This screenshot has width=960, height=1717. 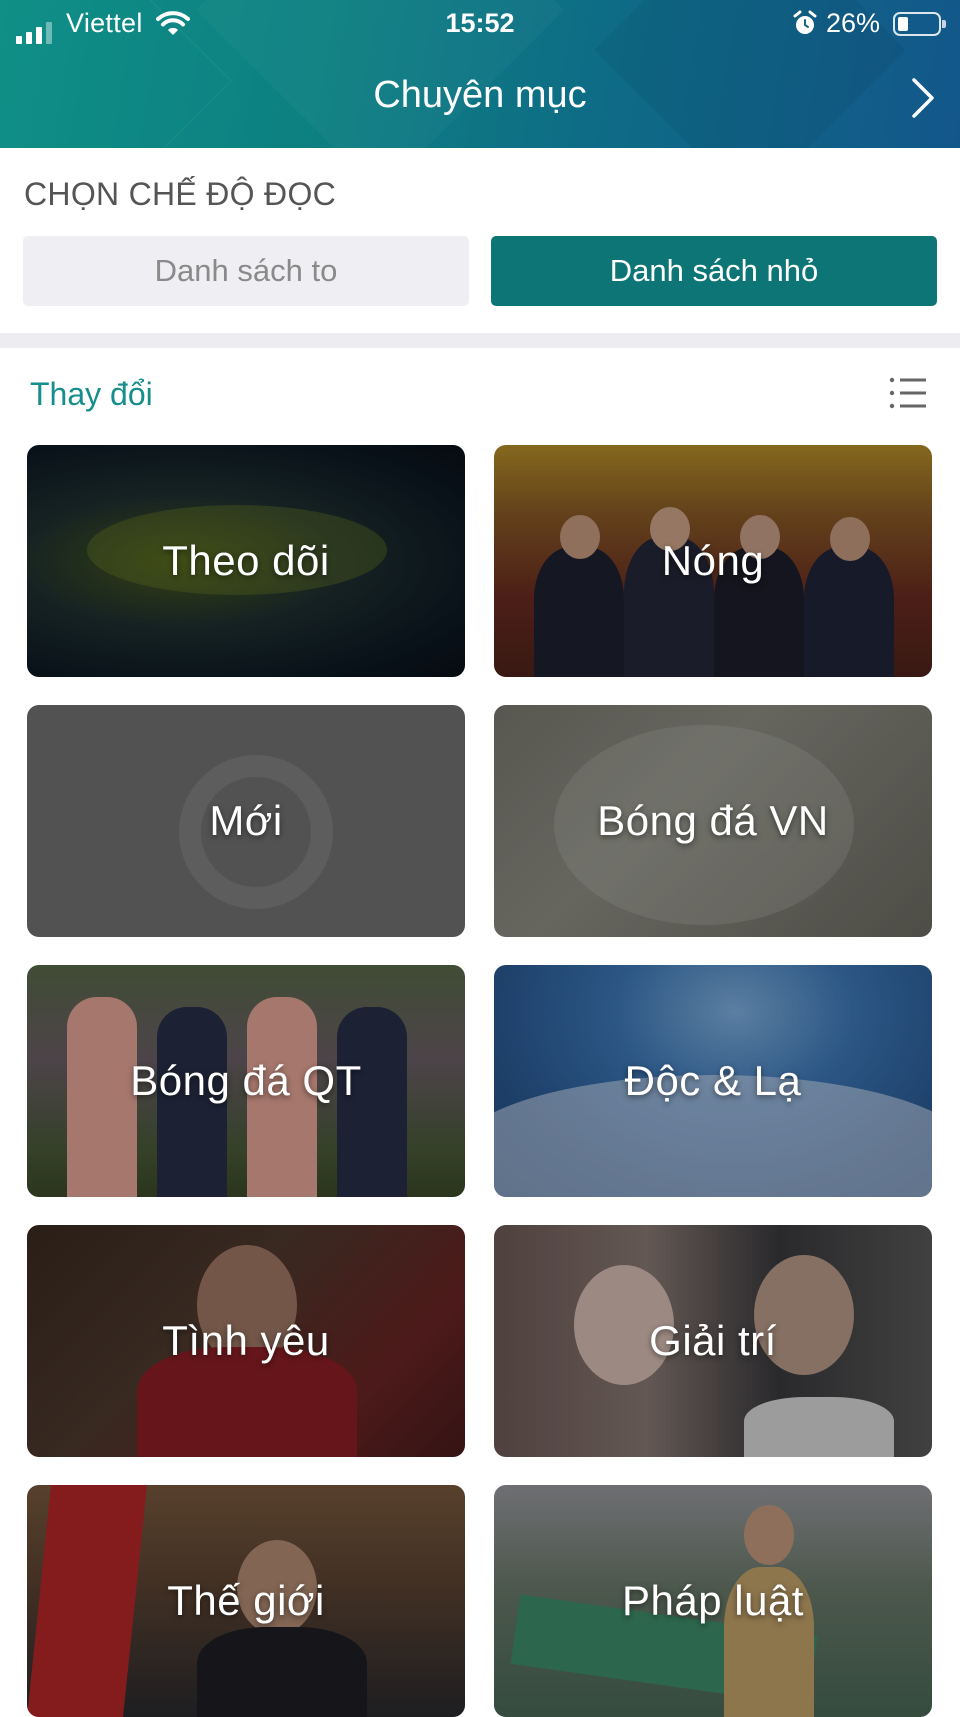 I want to click on category-label: Theo dõi, so click(x=246, y=560).